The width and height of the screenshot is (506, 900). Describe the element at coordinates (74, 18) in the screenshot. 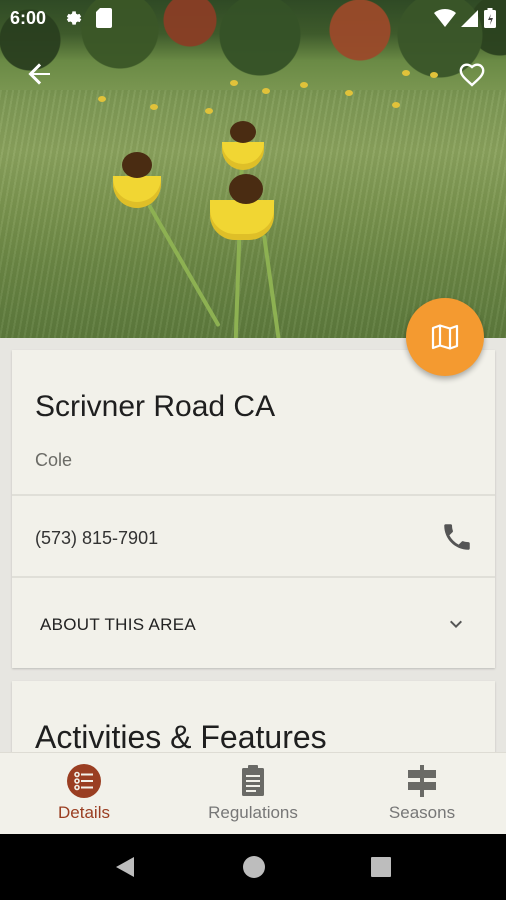

I see `settings-icon` at that location.